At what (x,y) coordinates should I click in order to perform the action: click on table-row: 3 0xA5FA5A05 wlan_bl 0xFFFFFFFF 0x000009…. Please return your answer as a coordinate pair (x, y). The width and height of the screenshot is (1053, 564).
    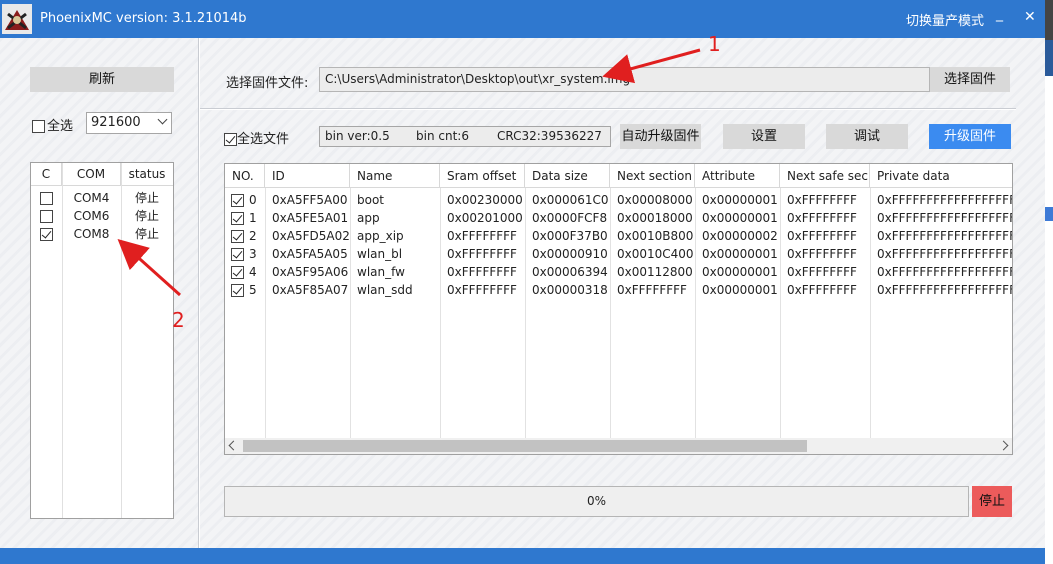
    Looking at the image, I should click on (618, 254).